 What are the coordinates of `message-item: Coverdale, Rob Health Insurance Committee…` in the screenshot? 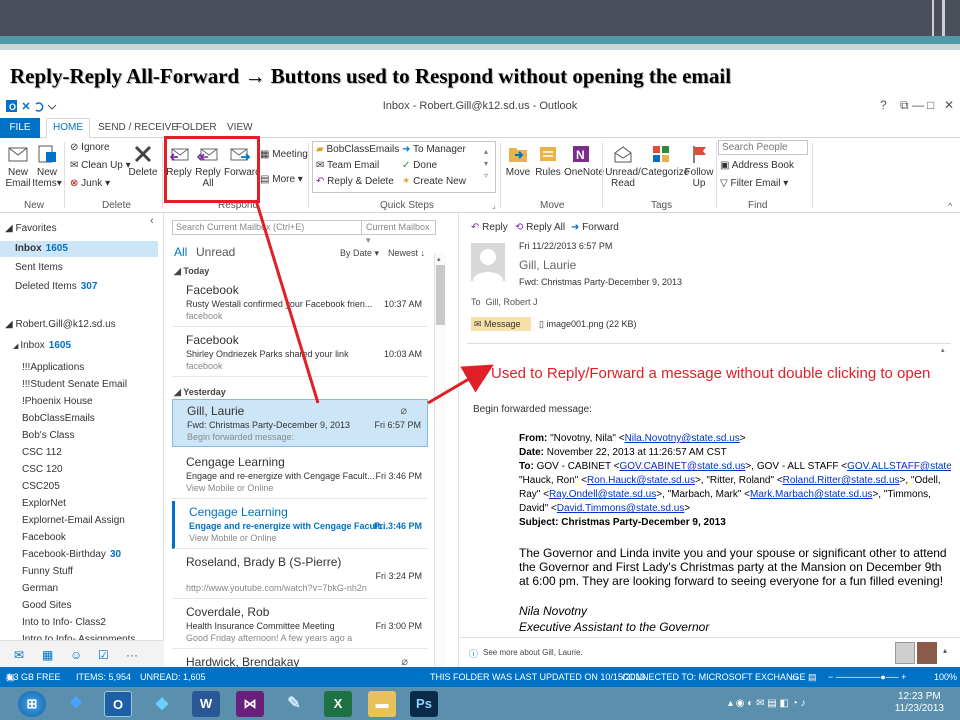 It's located at (300, 625).